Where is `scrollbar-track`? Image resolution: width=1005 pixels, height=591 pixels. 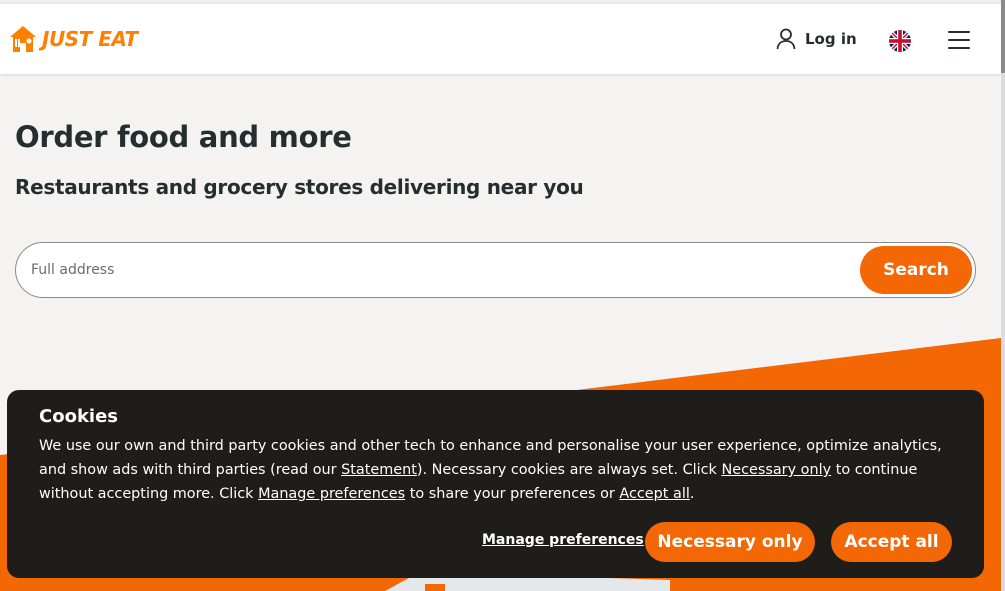 scrollbar-track is located at coordinates (1003, 295).